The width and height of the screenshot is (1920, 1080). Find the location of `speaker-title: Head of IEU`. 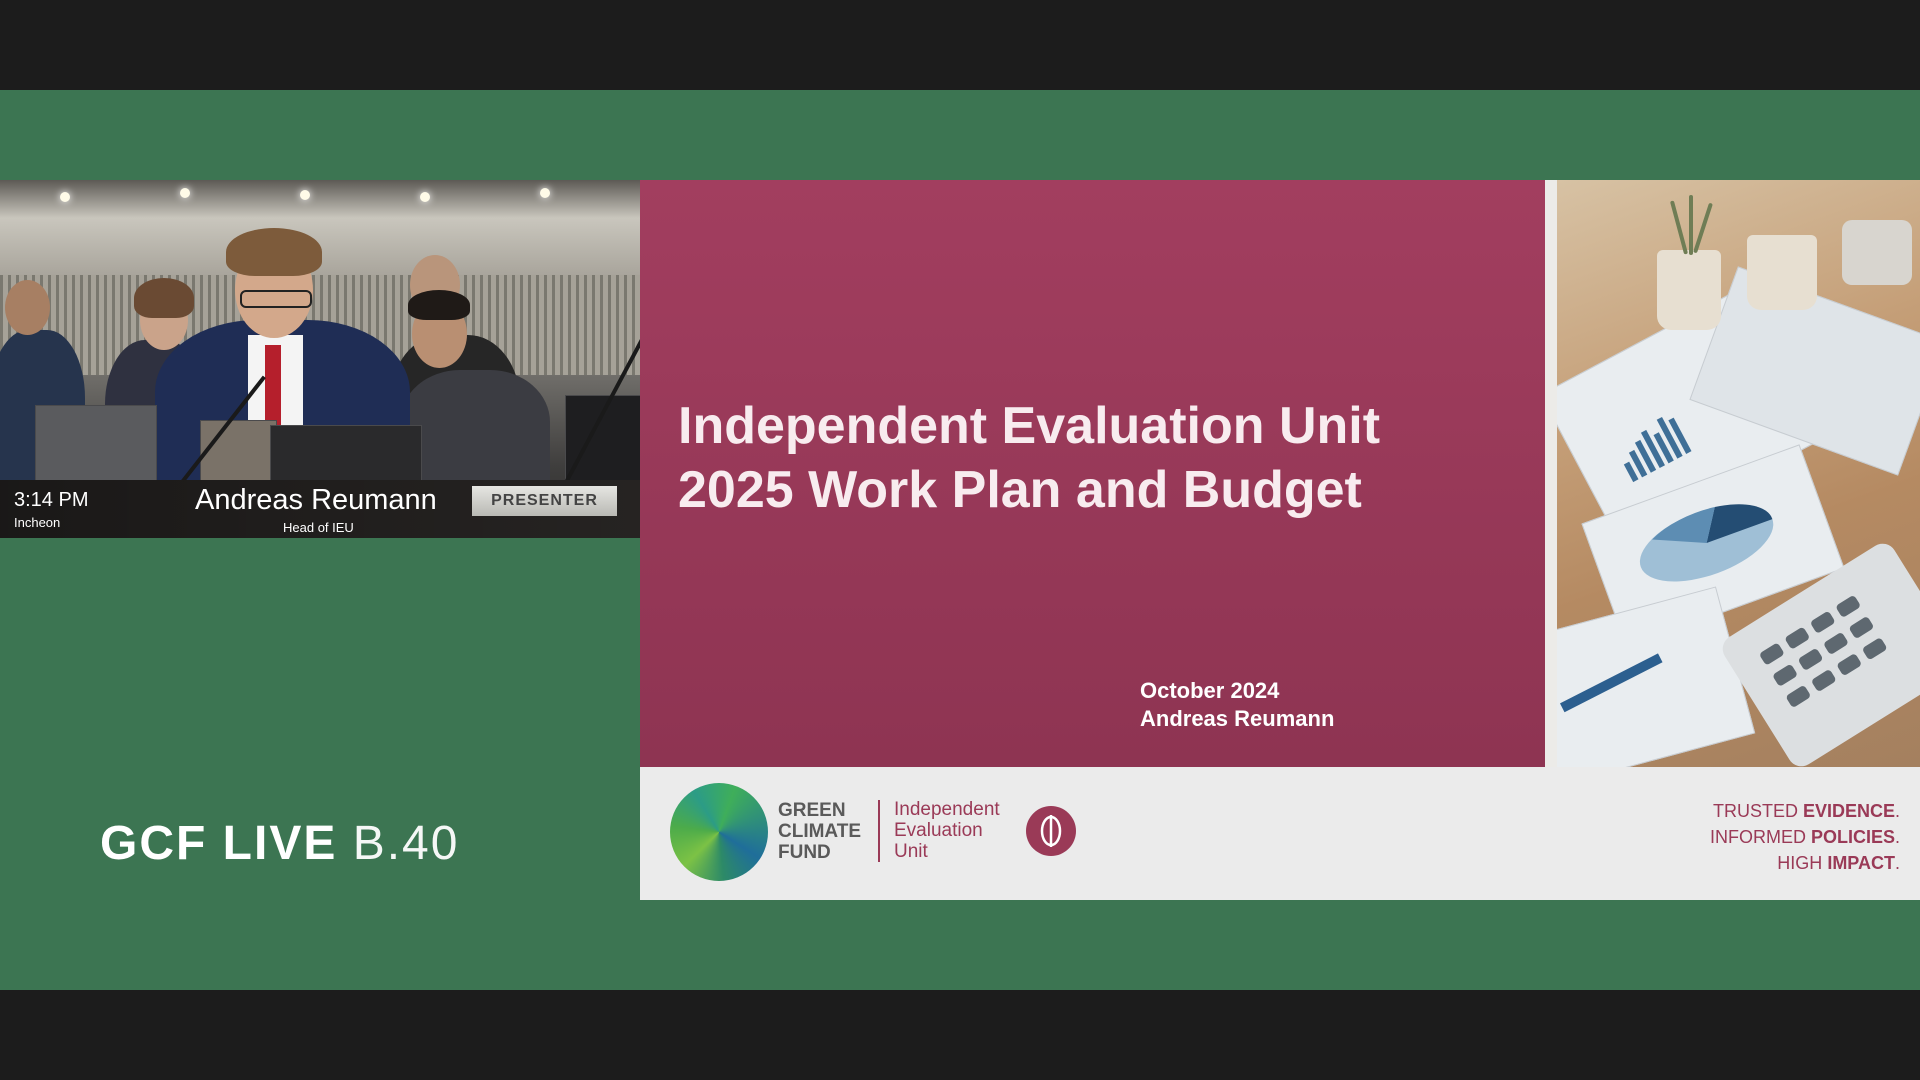

speaker-title: Head of IEU is located at coordinates (318, 527).